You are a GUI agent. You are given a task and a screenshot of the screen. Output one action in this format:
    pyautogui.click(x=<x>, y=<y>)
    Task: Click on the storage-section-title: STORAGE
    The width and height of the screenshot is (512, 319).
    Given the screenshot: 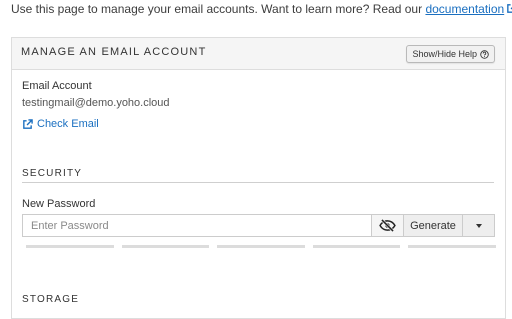 What is the action you would take?
    pyautogui.click(x=51, y=299)
    